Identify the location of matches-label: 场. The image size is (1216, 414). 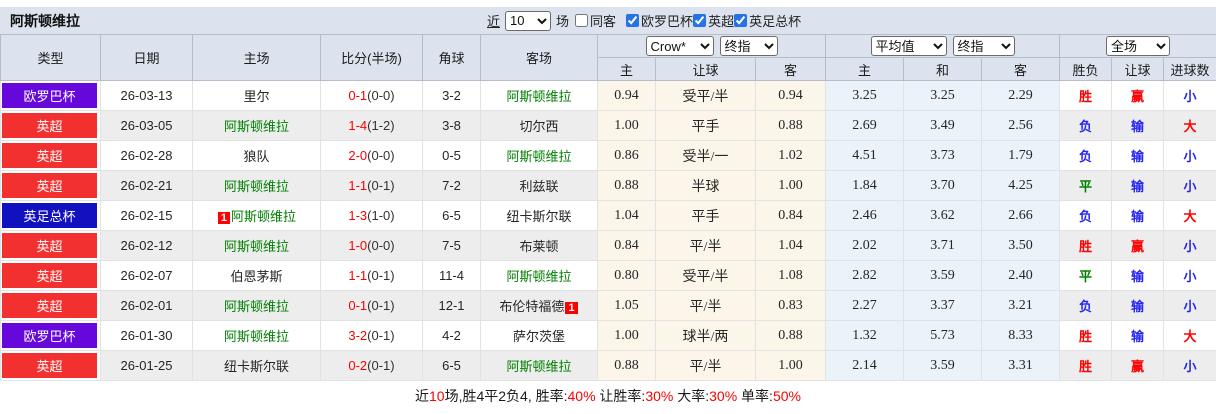
(563, 21).